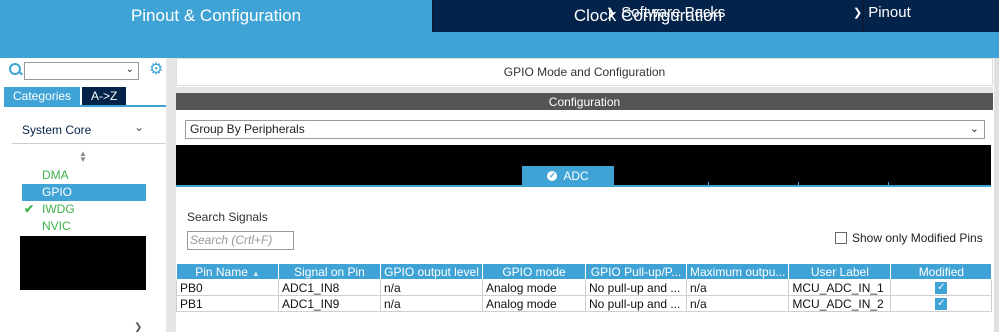 The width and height of the screenshot is (999, 332). Describe the element at coordinates (84, 209) in the screenshot. I see `sidebar-item-iwdg: ✔ IWDG` at that location.